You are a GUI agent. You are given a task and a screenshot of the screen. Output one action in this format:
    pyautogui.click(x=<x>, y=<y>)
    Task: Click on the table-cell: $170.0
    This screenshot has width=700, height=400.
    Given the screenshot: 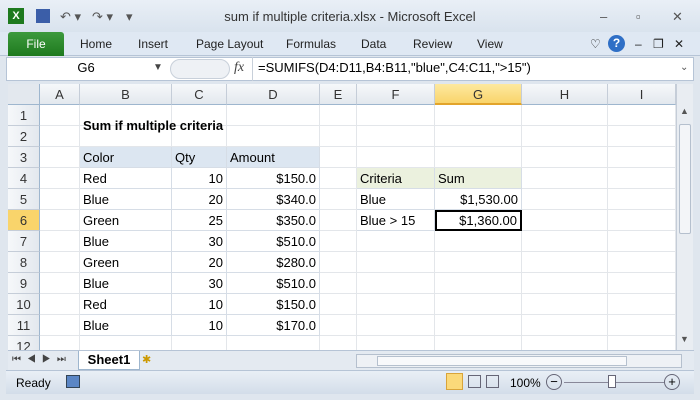 What is the action you would take?
    pyautogui.click(x=273, y=325)
    